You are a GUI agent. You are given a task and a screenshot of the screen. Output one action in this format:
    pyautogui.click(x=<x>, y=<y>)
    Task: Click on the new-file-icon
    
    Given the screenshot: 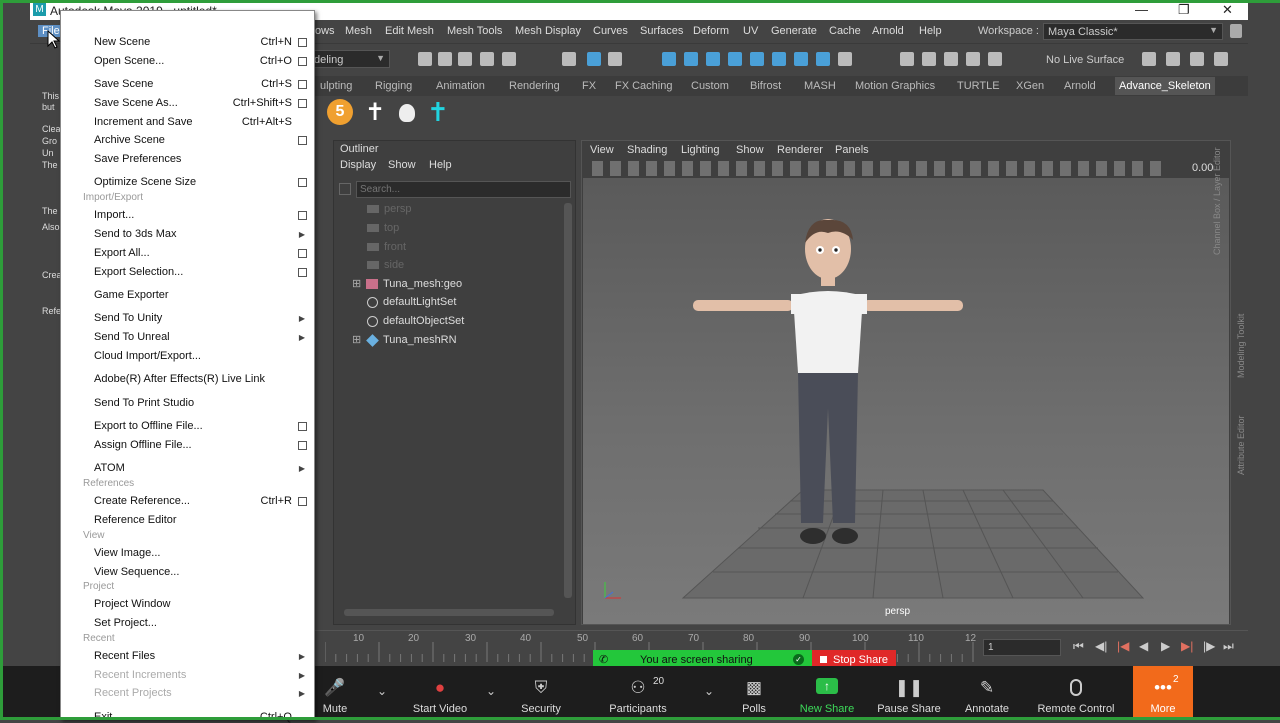 What is the action you would take?
    pyautogui.click(x=425, y=59)
    